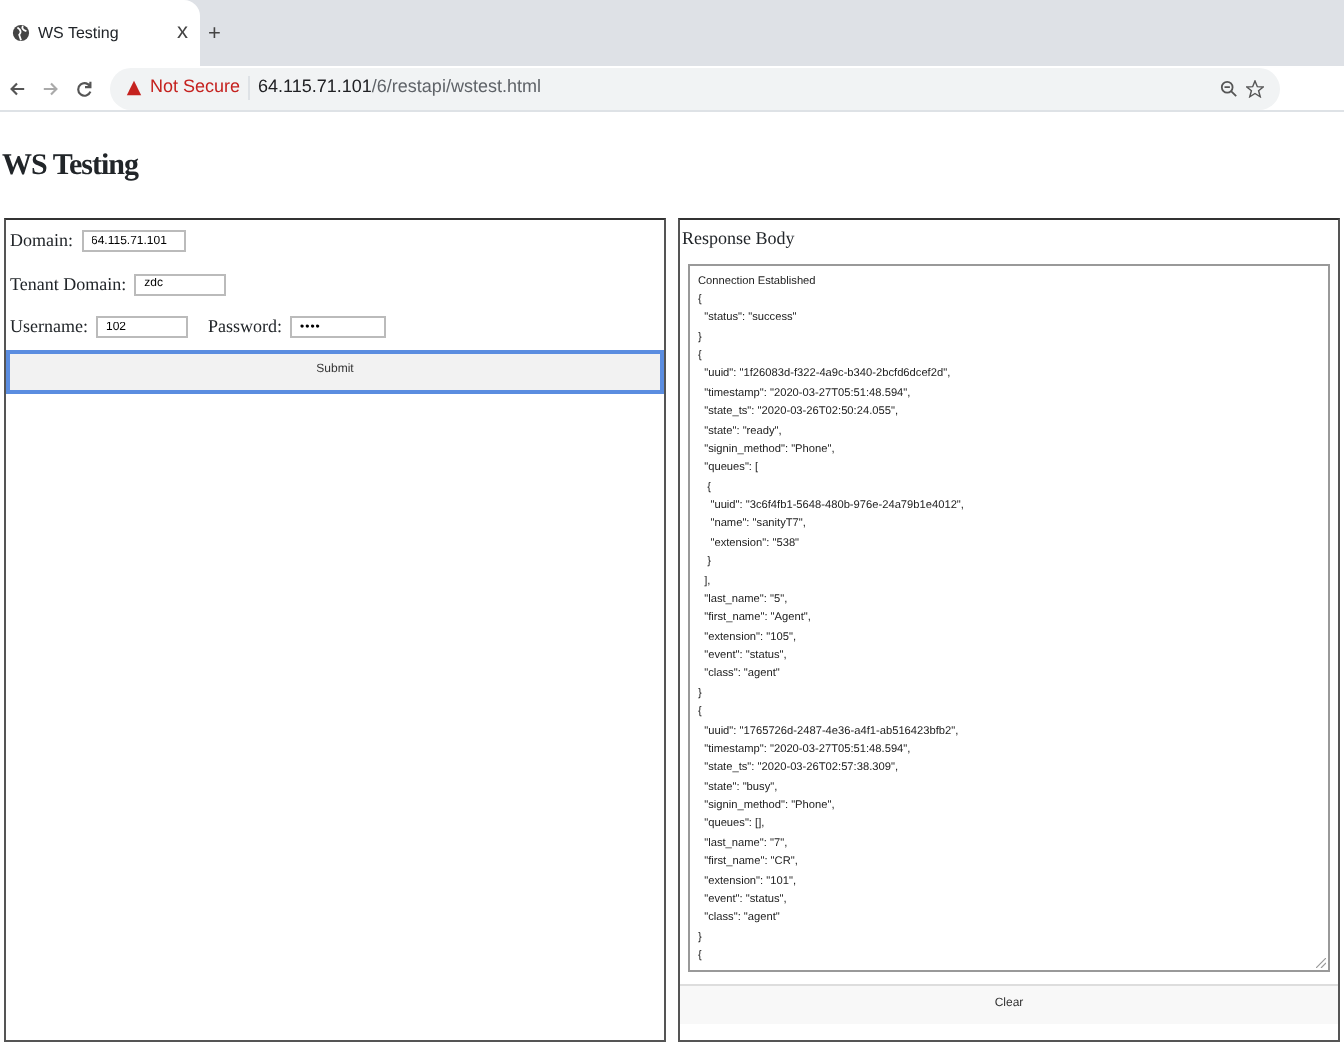 The width and height of the screenshot is (1344, 1062). I want to click on field-label: Password:, so click(244, 327).